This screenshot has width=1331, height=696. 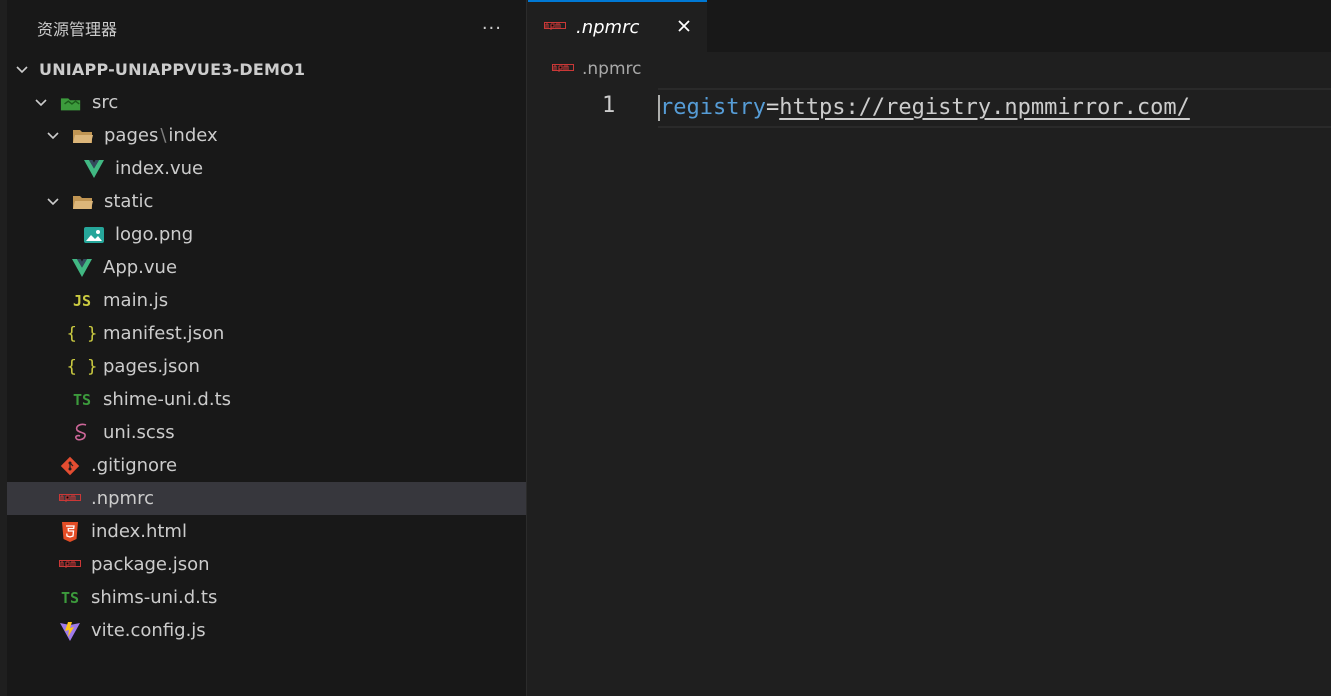 What do you see at coordinates (139, 432) in the screenshot?
I see `tree-item-label: uni.scss` at bounding box center [139, 432].